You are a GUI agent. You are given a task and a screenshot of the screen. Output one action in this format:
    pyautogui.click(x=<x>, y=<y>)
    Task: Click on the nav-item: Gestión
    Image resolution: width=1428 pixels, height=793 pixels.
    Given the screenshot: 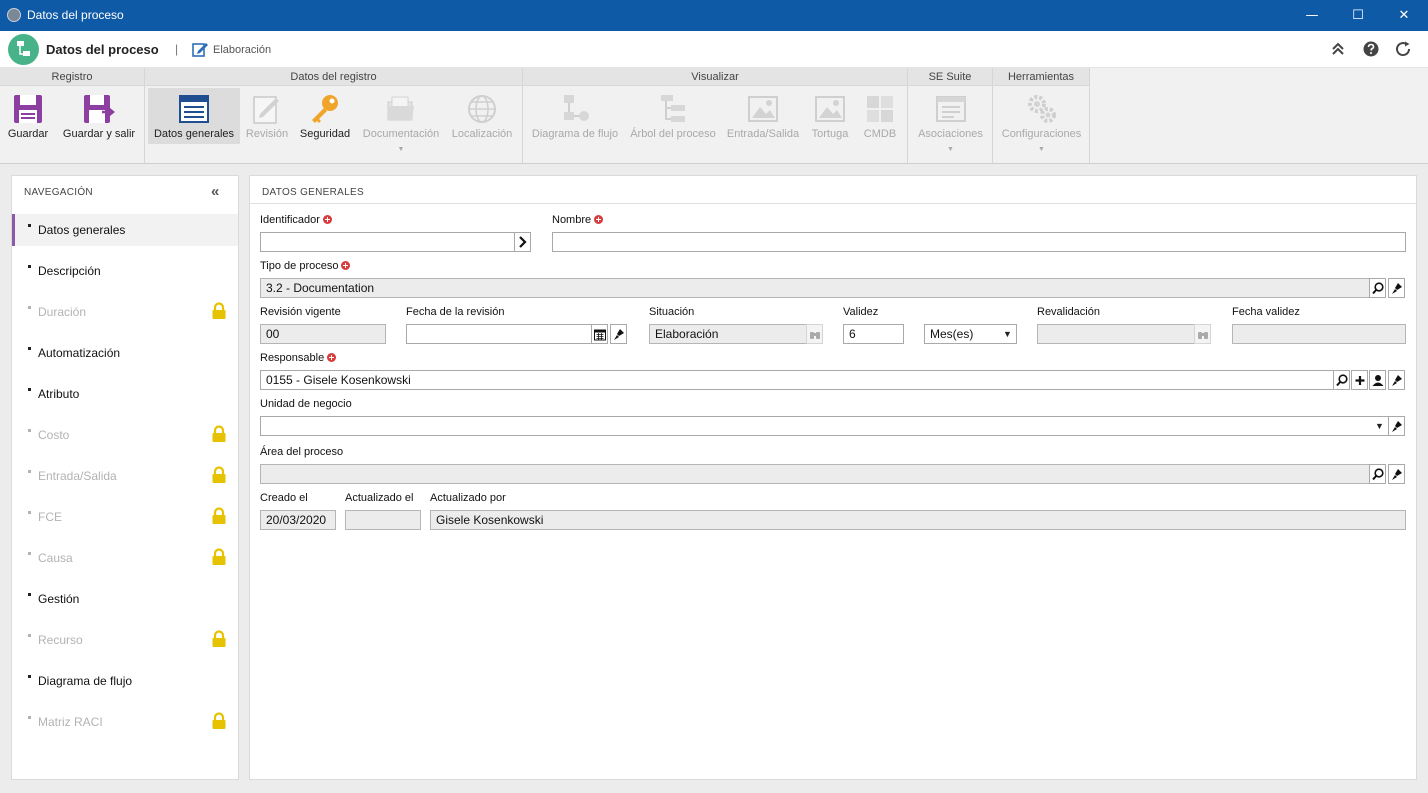 What is the action you would take?
    pyautogui.click(x=125, y=599)
    